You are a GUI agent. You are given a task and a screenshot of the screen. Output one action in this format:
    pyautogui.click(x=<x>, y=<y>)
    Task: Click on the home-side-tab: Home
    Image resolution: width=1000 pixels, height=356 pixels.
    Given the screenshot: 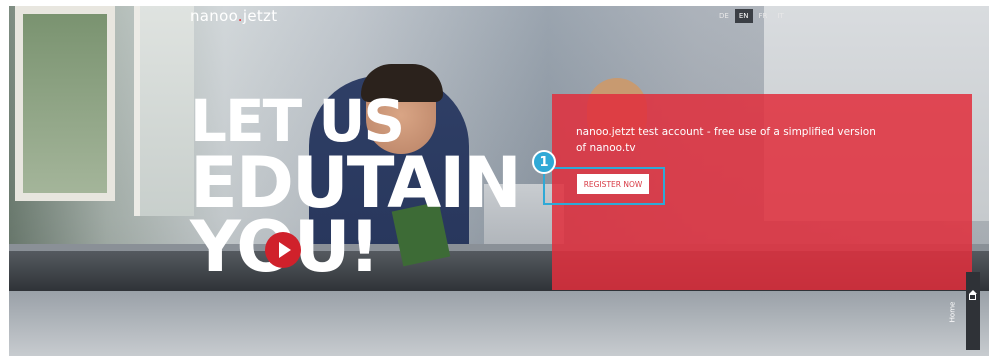 What is the action you would take?
    pyautogui.click(x=964, y=311)
    